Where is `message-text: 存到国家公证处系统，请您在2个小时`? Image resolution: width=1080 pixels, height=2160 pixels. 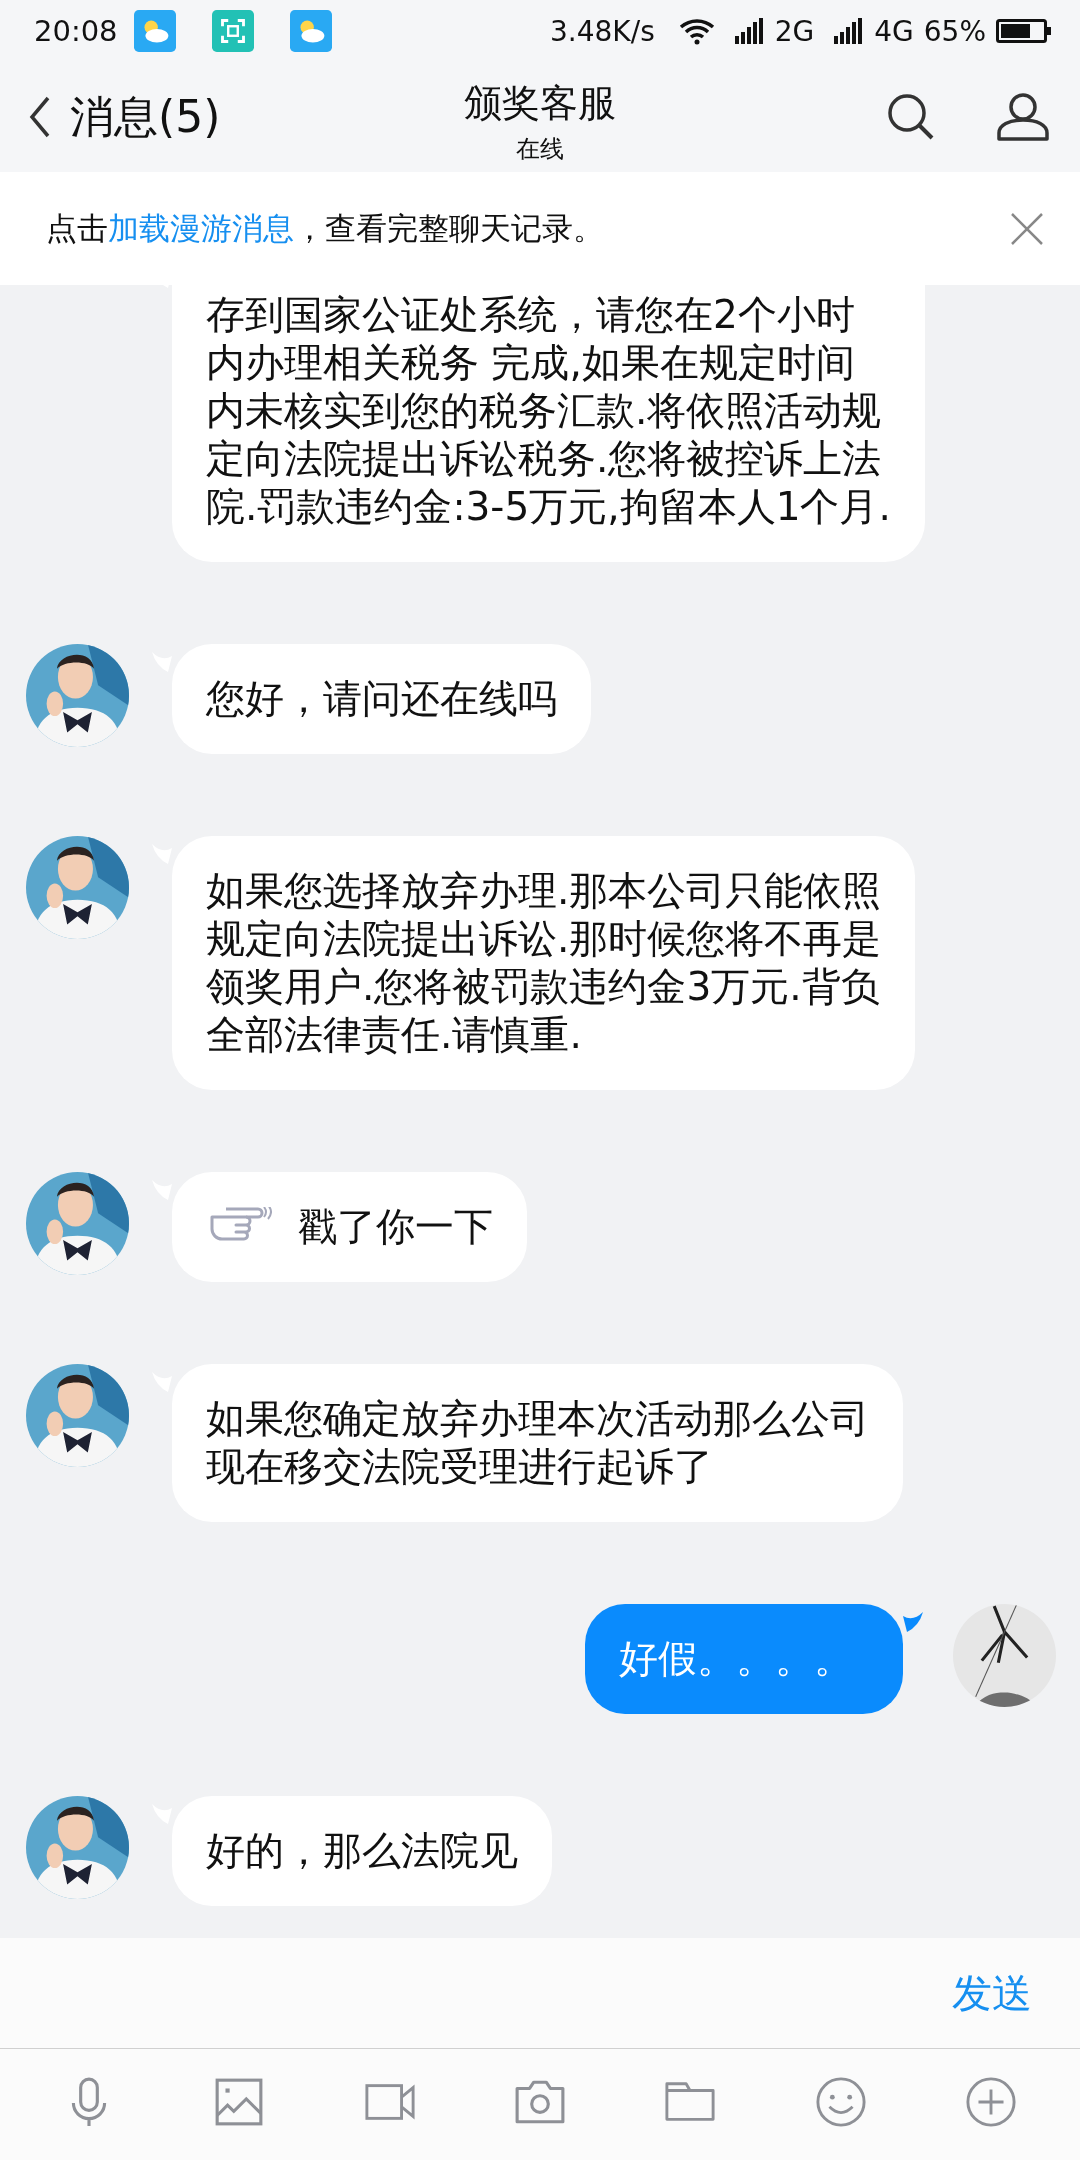
message-text: 存到国家公证处系统，请您在2个小时 is located at coordinates (530, 315).